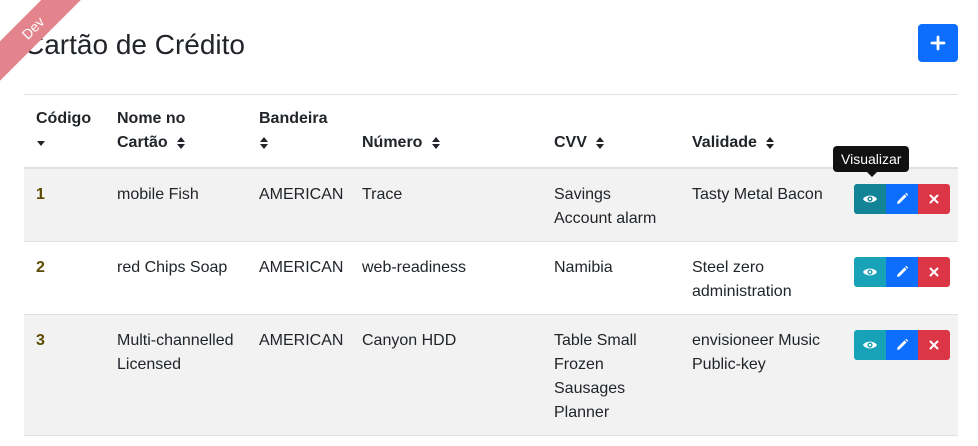 The height and width of the screenshot is (446, 978). I want to click on column-header-label: CVV, so click(570, 142).